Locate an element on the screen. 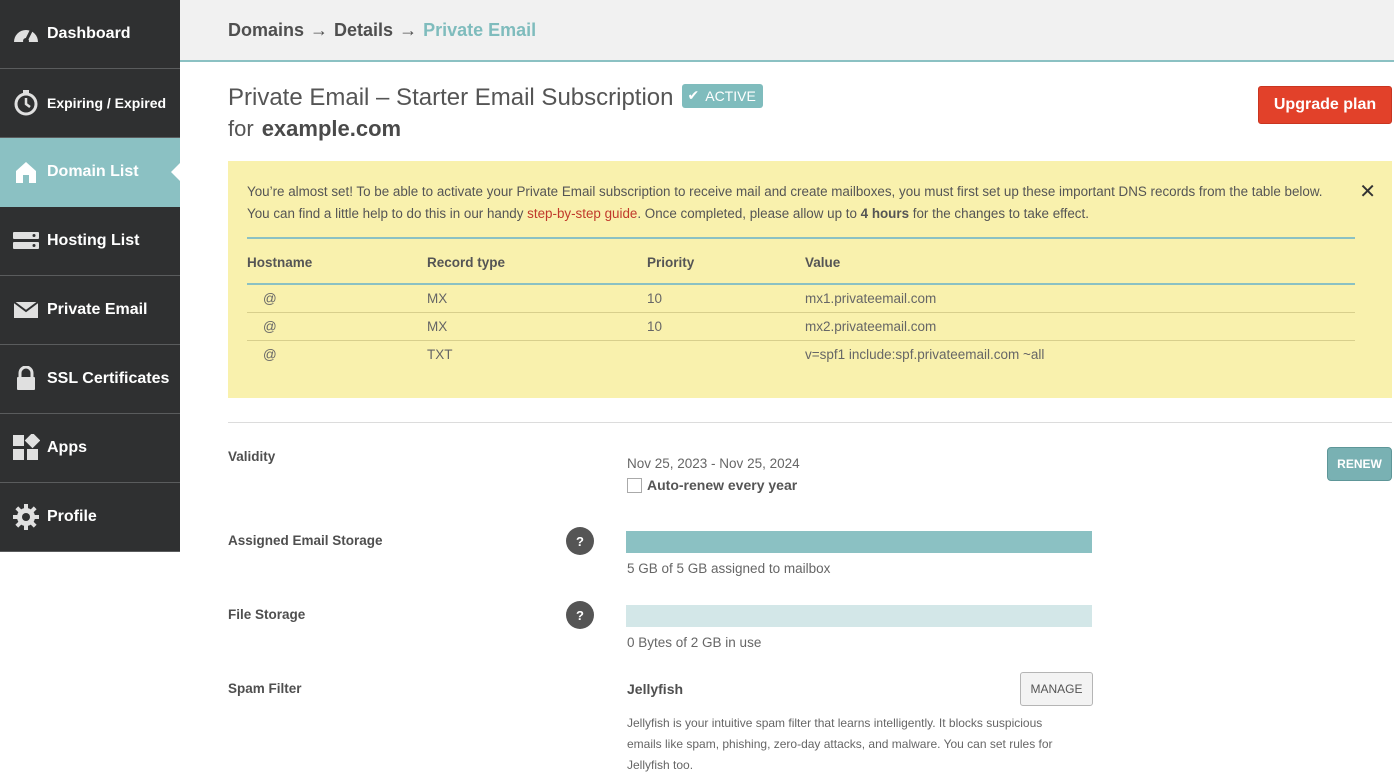 The height and width of the screenshot is (774, 1394). sidebar-item-label: Expiring / Expired is located at coordinates (107, 103).